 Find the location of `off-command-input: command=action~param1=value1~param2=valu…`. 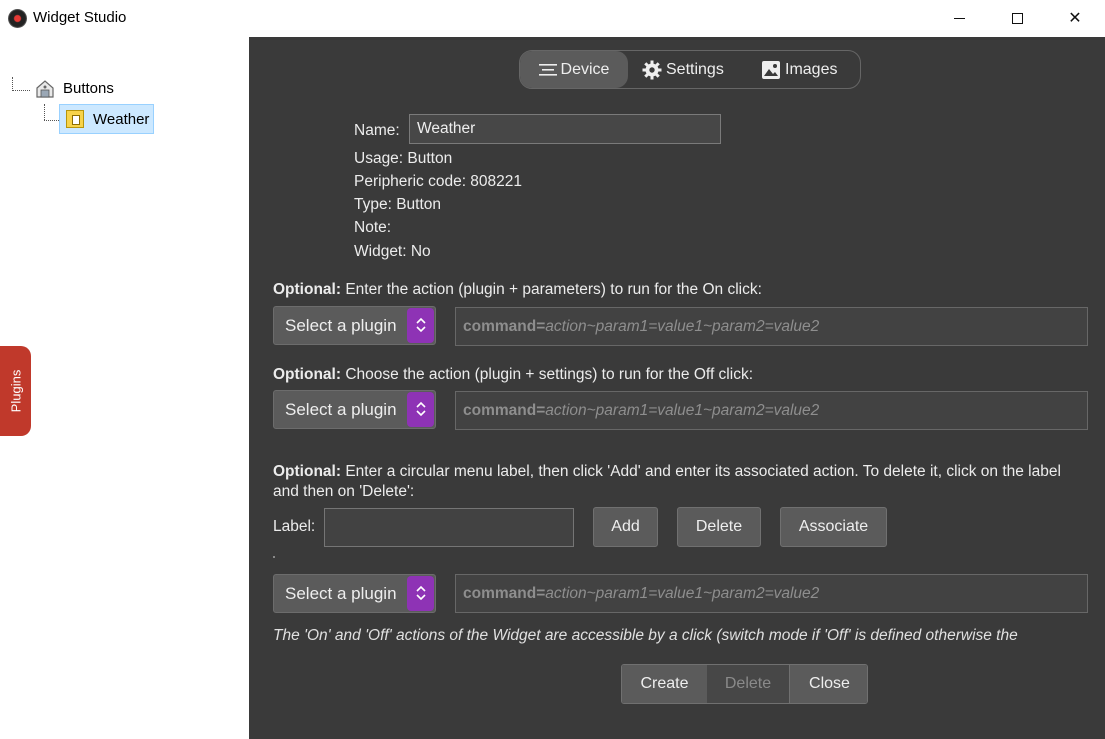

off-command-input: command=action~param1=value1~param2=valu… is located at coordinates (771, 410).